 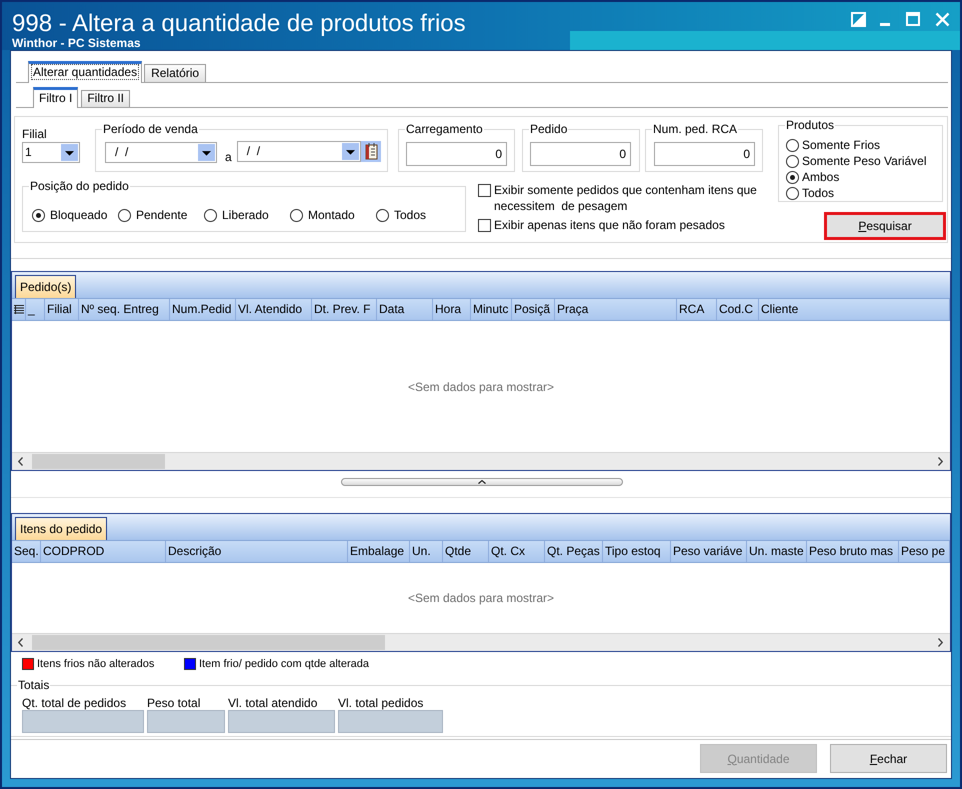 I want to click on search-button: Pesquisar, so click(x=885, y=226).